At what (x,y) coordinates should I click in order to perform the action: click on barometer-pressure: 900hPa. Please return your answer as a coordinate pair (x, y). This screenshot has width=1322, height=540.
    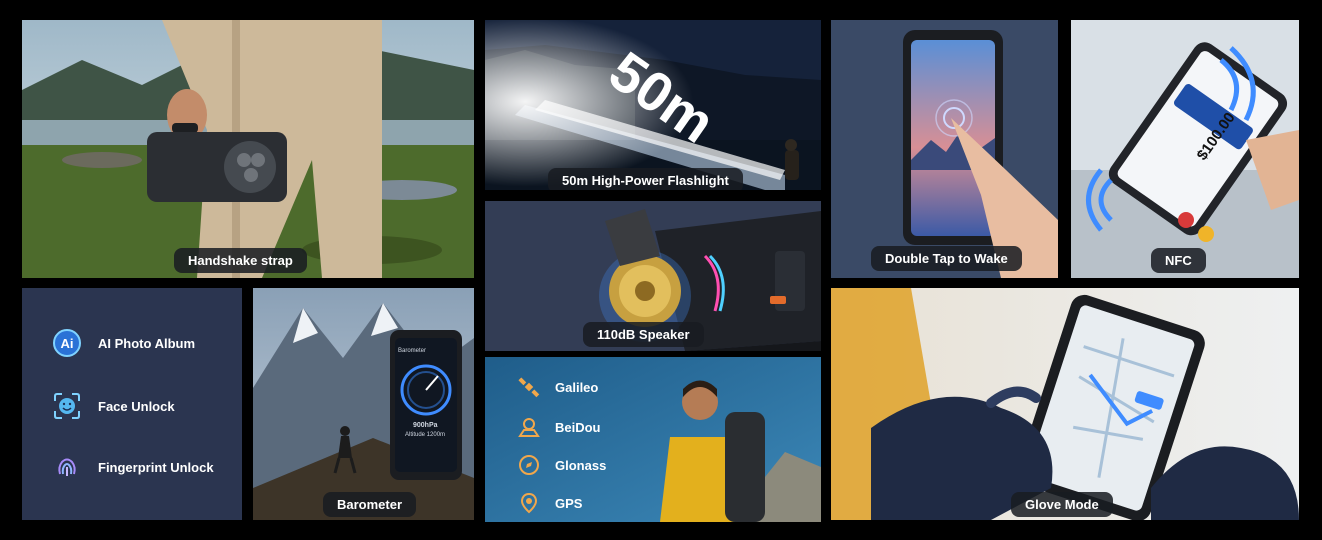
    Looking at the image, I should click on (425, 425).